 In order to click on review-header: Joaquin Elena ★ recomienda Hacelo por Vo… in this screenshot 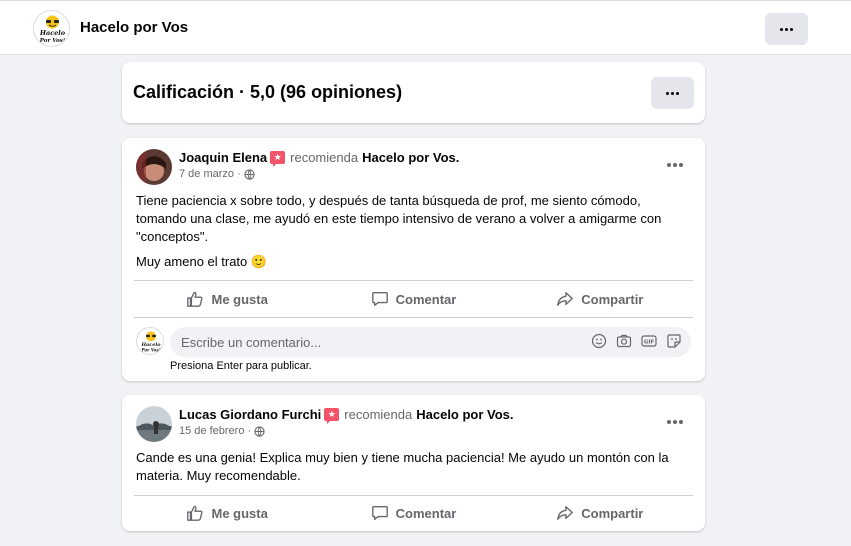, I will do `click(319, 158)`.